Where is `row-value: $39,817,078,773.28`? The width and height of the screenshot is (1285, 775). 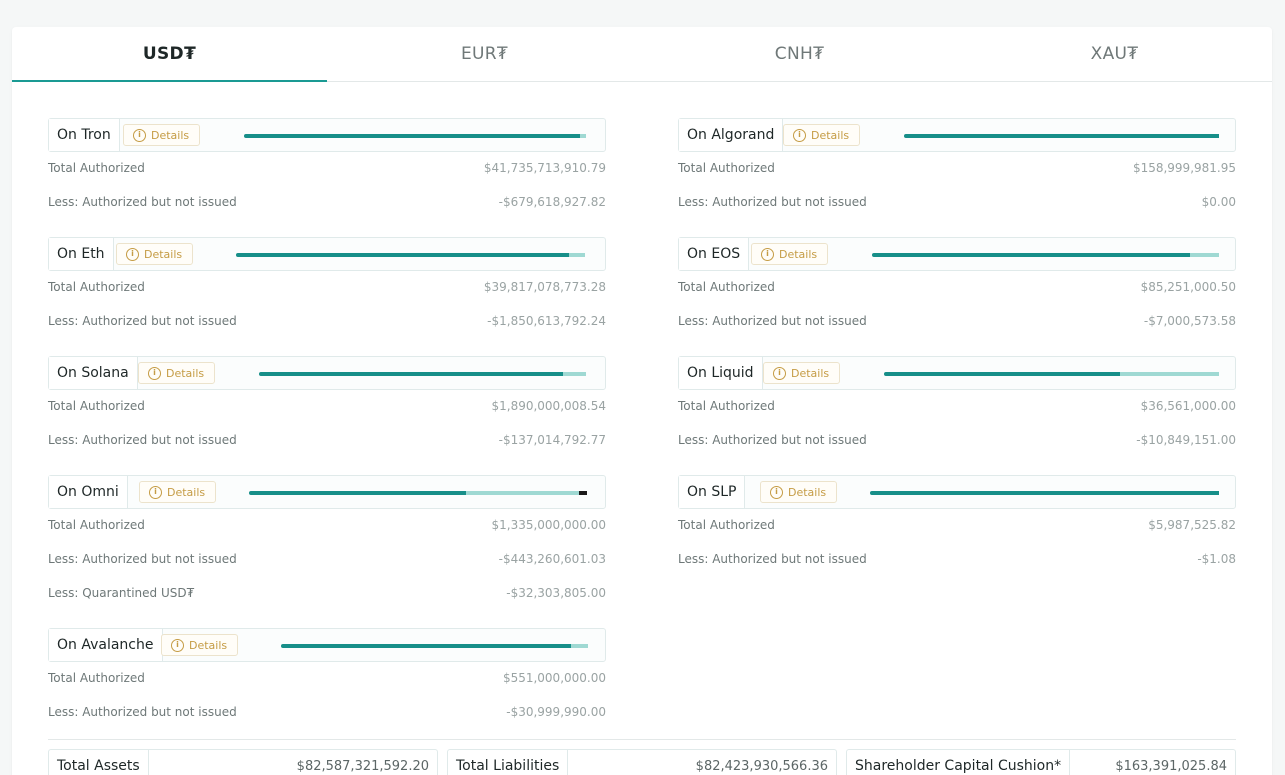
row-value: $39,817,078,773.28 is located at coordinates (544, 287).